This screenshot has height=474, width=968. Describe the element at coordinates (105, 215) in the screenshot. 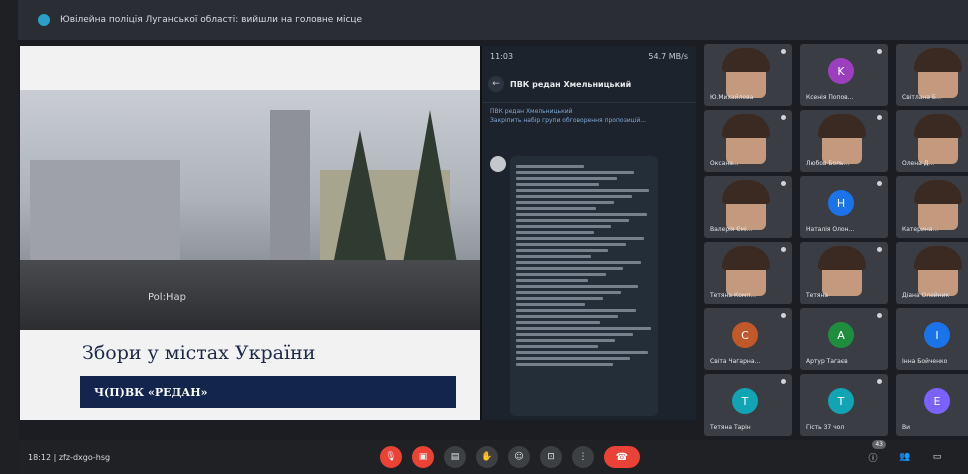

I see `building` at that location.